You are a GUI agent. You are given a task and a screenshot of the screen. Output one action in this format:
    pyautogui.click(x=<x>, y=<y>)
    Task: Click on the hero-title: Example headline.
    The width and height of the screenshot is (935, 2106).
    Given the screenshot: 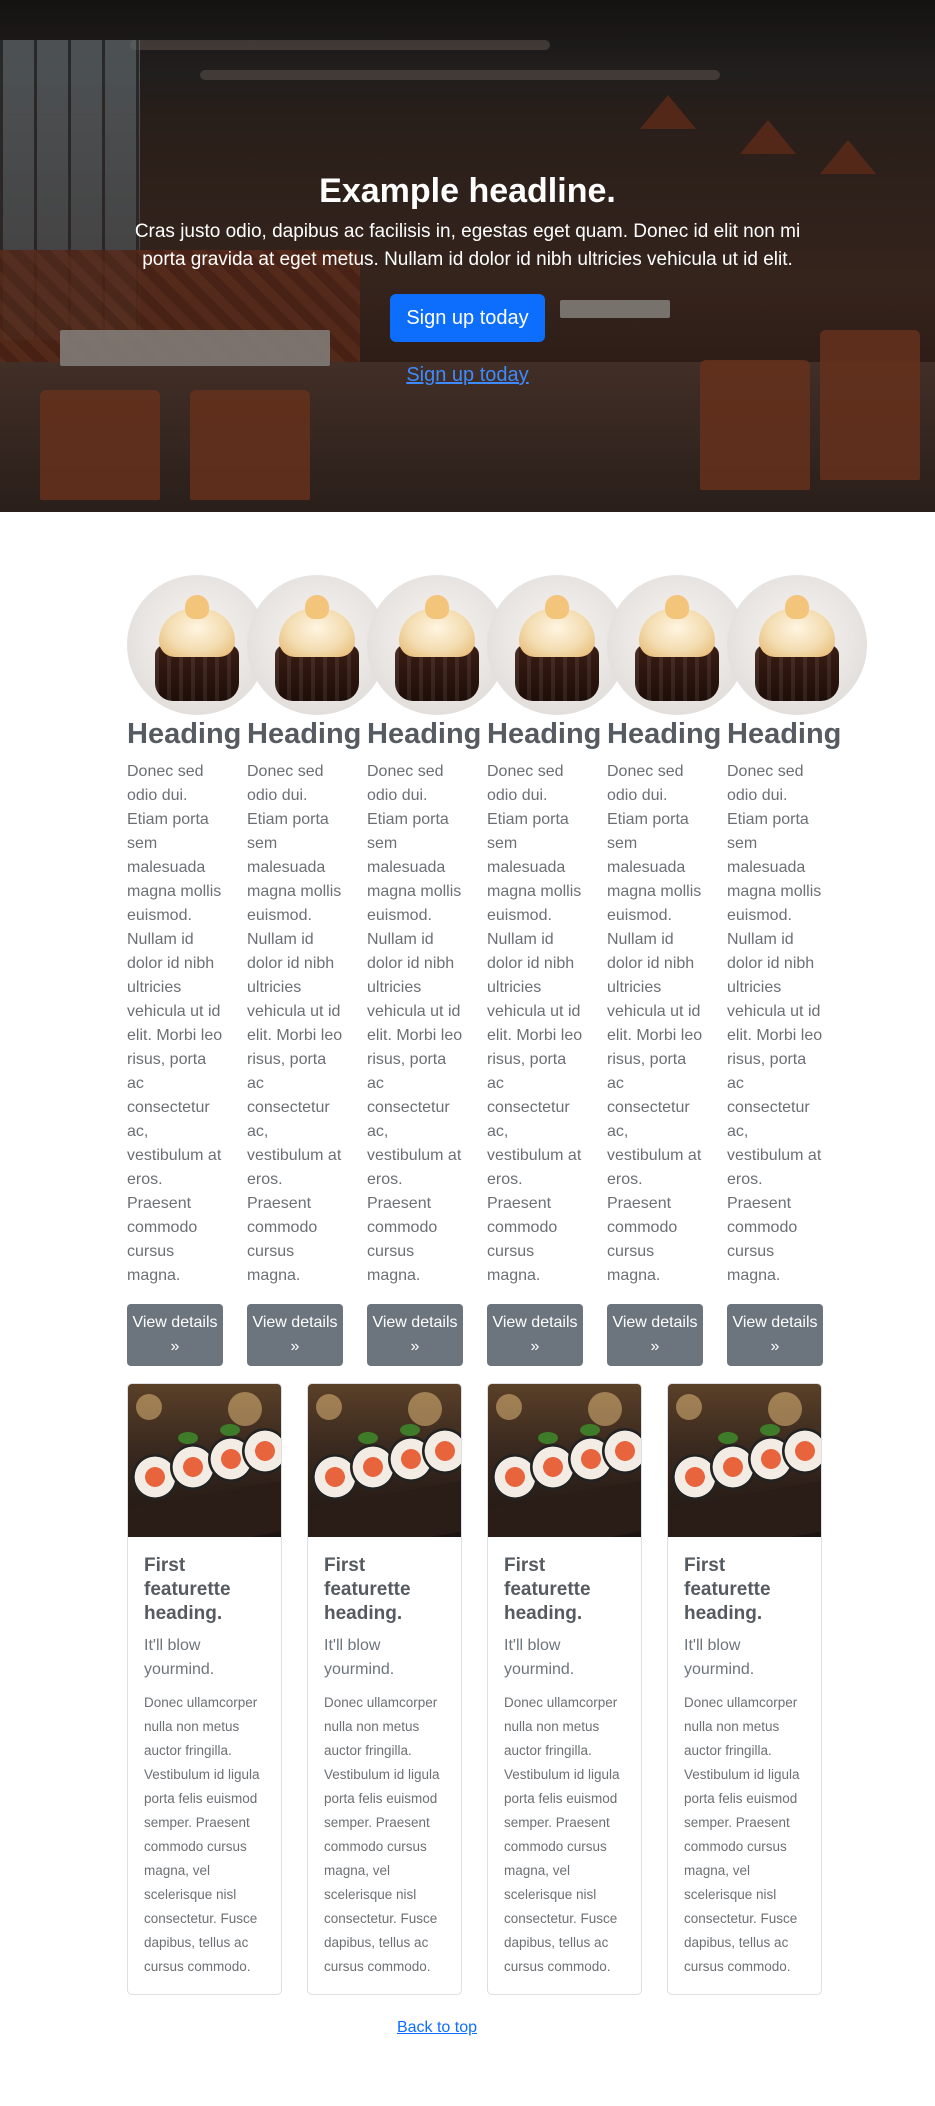 What is the action you would take?
    pyautogui.click(x=467, y=191)
    